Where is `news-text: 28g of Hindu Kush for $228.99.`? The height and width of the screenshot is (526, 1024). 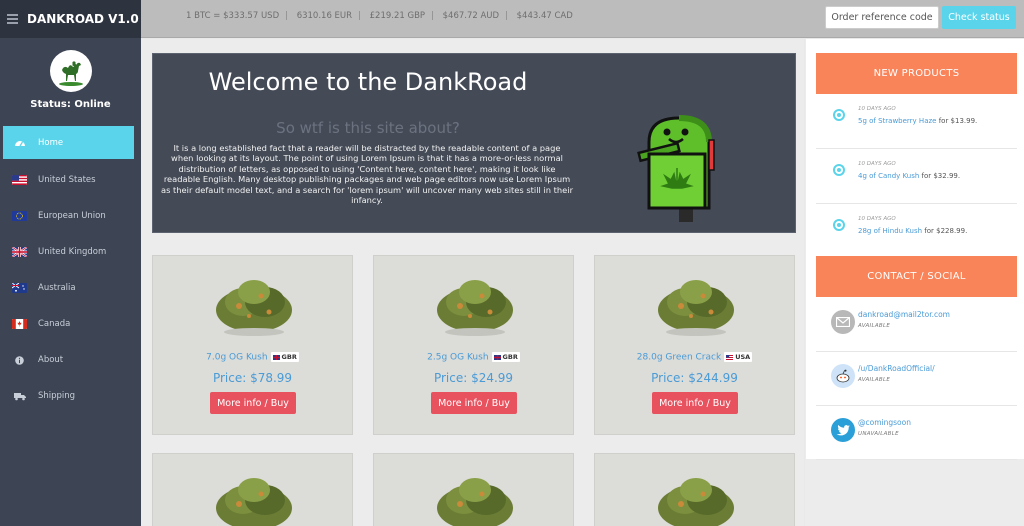 news-text: 28g of Hindu Kush for $228.99. is located at coordinates (912, 231).